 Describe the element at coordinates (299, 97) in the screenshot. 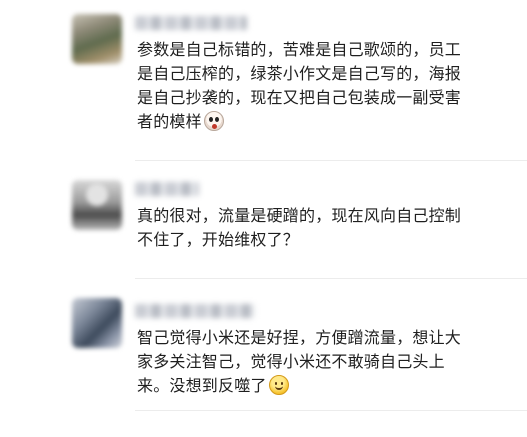

I see `comment-text-line: 是自己抄袭的，现在又把自己包装成一副受害` at that location.